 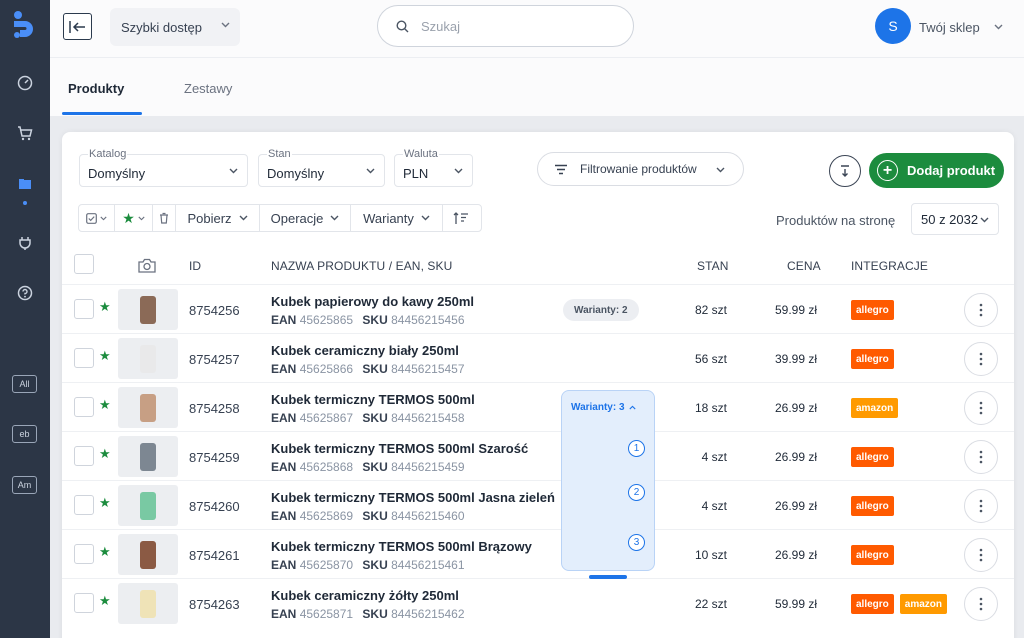 What do you see at coordinates (872, 604) in the screenshot?
I see `allegro-badge: allegro` at bounding box center [872, 604].